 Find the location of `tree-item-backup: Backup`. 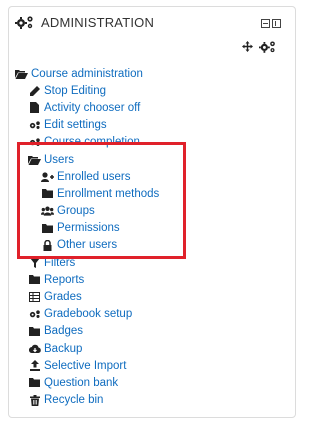

tree-item-backup: Backup is located at coordinates (153, 348).